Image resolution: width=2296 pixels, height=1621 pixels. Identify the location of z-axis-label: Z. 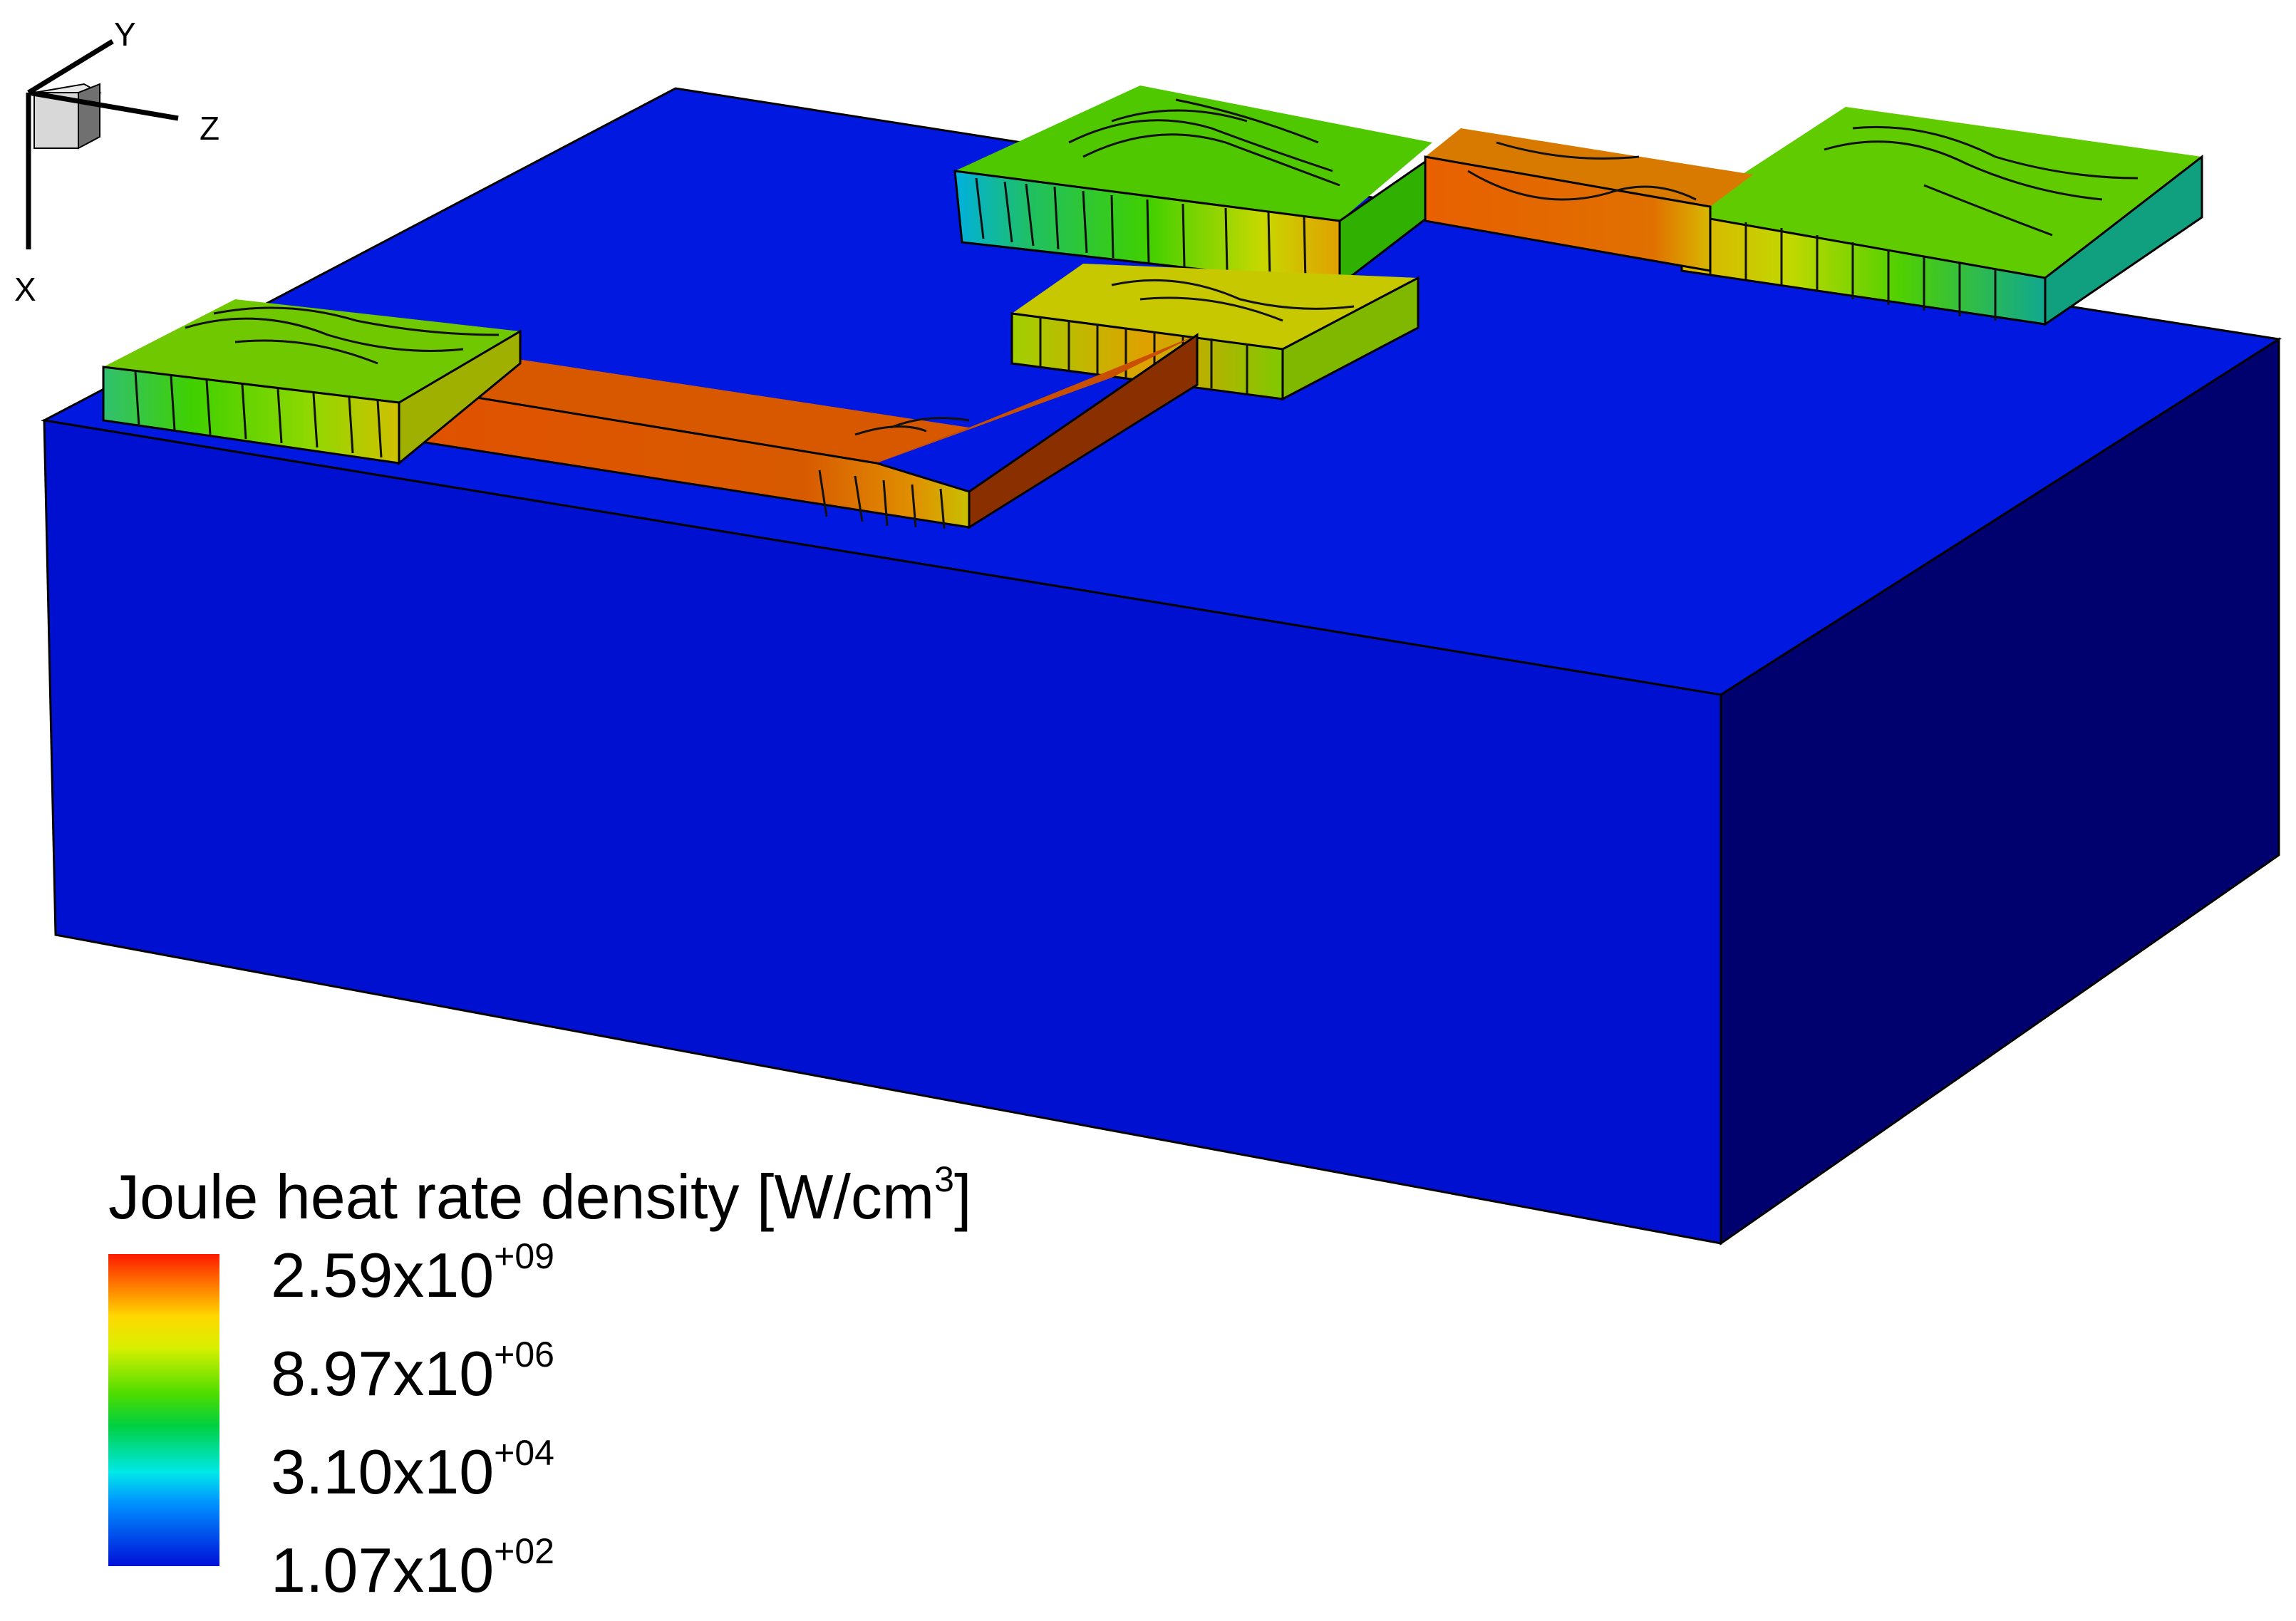
(209, 128).